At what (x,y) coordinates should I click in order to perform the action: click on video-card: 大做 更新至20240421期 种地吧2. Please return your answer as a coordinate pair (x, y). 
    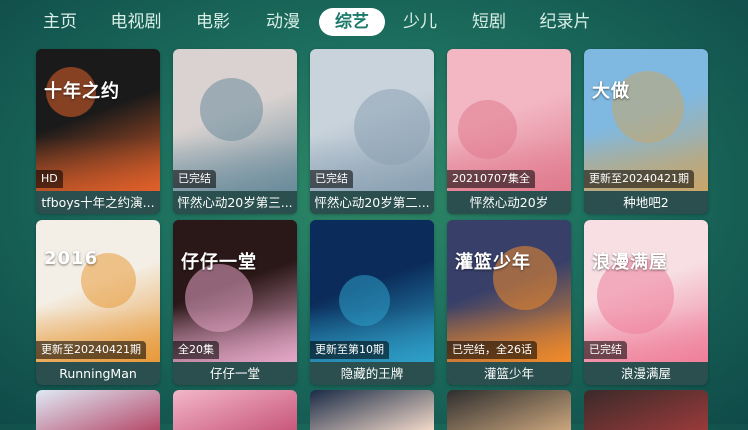
    Looking at the image, I should click on (646, 131).